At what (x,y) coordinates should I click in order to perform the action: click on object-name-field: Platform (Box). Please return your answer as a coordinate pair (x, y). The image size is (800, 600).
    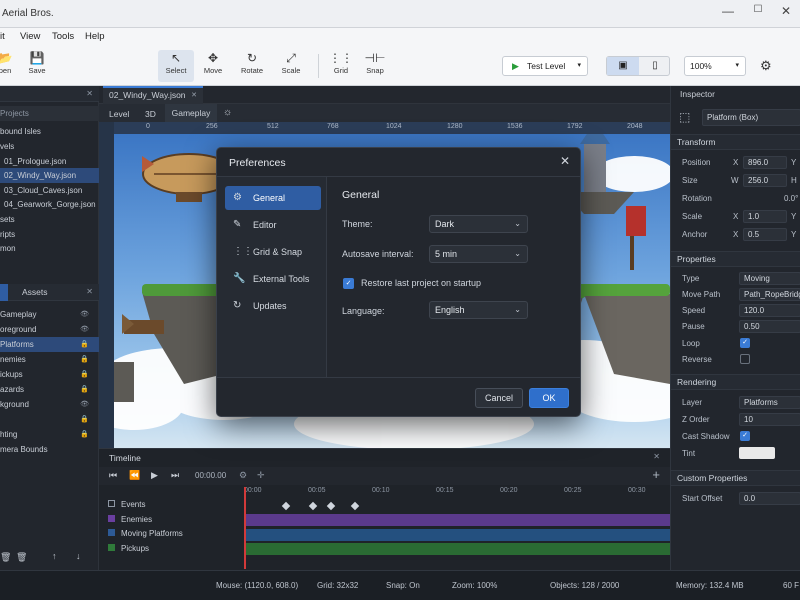
    Looking at the image, I should click on (751, 117).